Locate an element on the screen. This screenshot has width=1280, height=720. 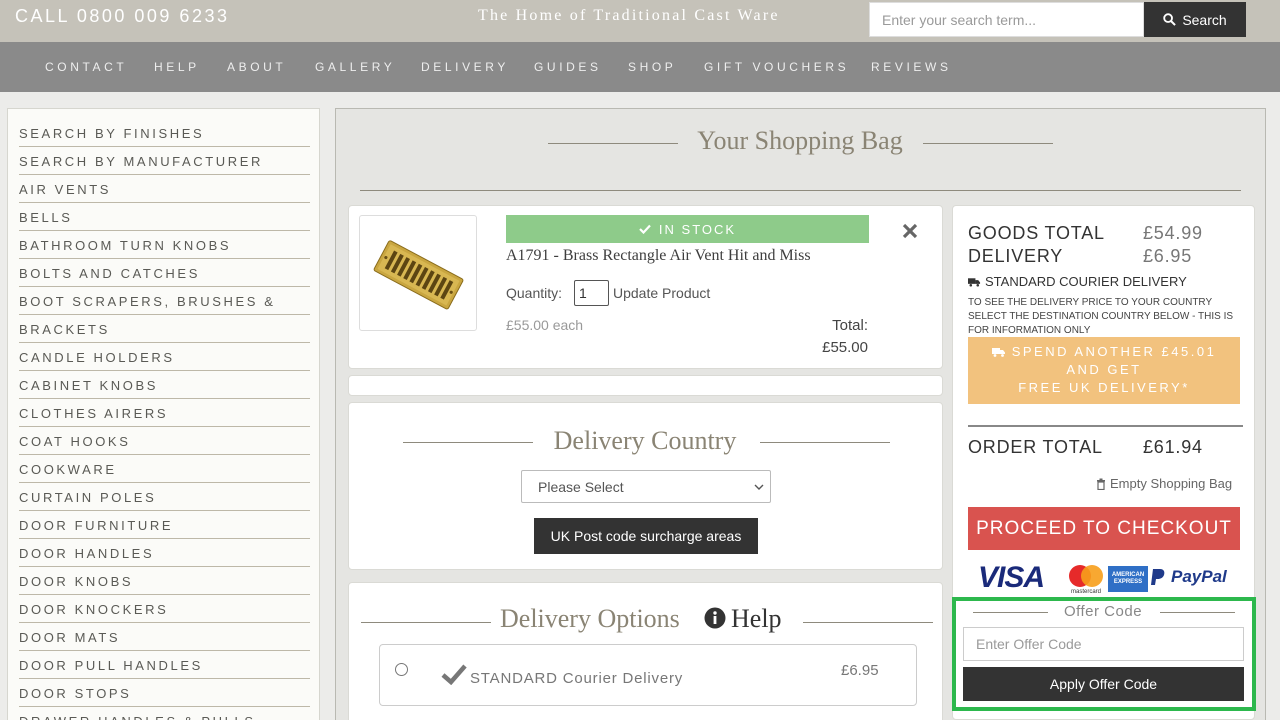
apply-offer-button: Apply Offer Code is located at coordinates (1103, 684).